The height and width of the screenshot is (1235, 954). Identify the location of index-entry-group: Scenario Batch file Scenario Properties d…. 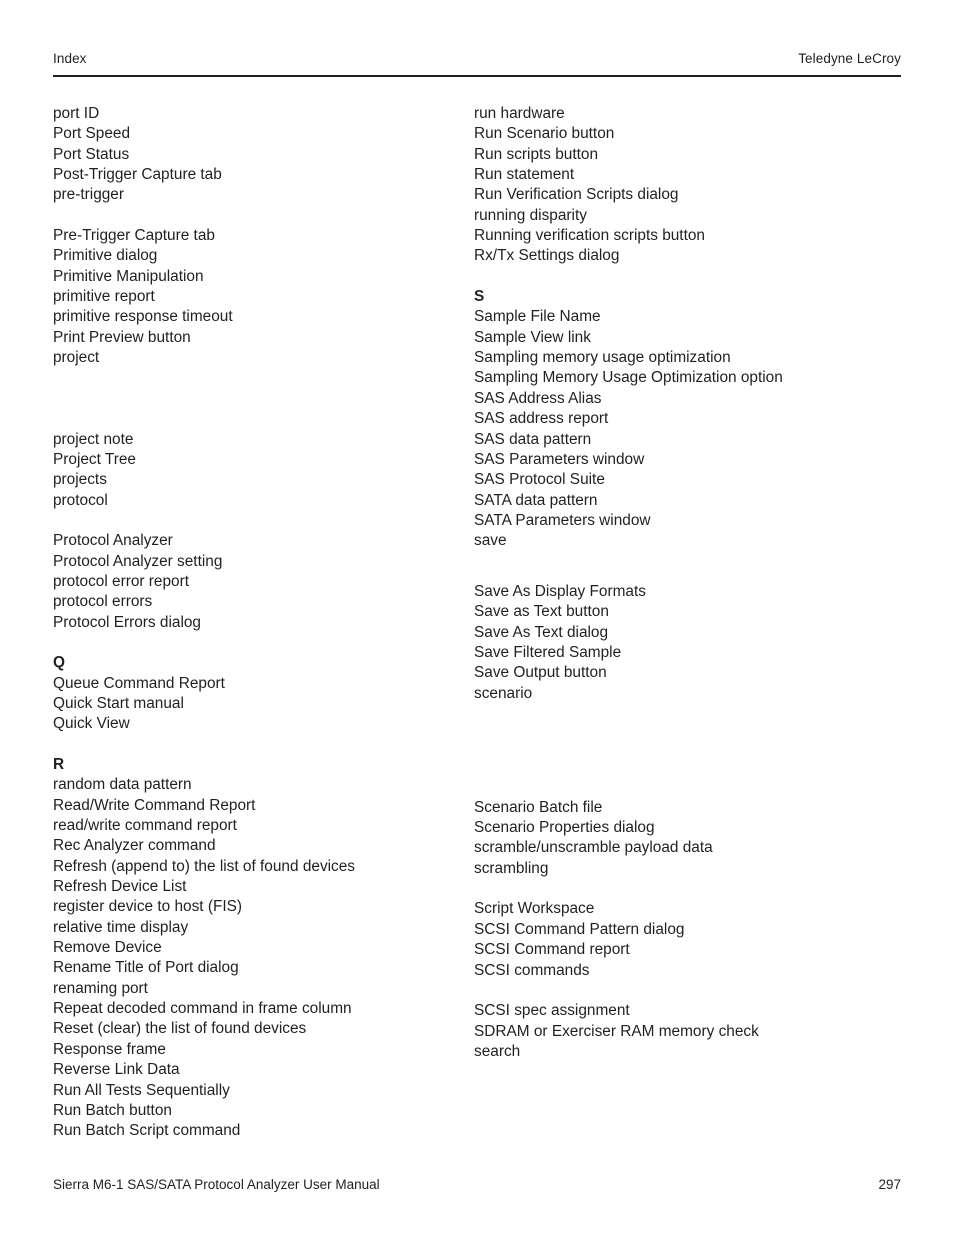
(684, 838).